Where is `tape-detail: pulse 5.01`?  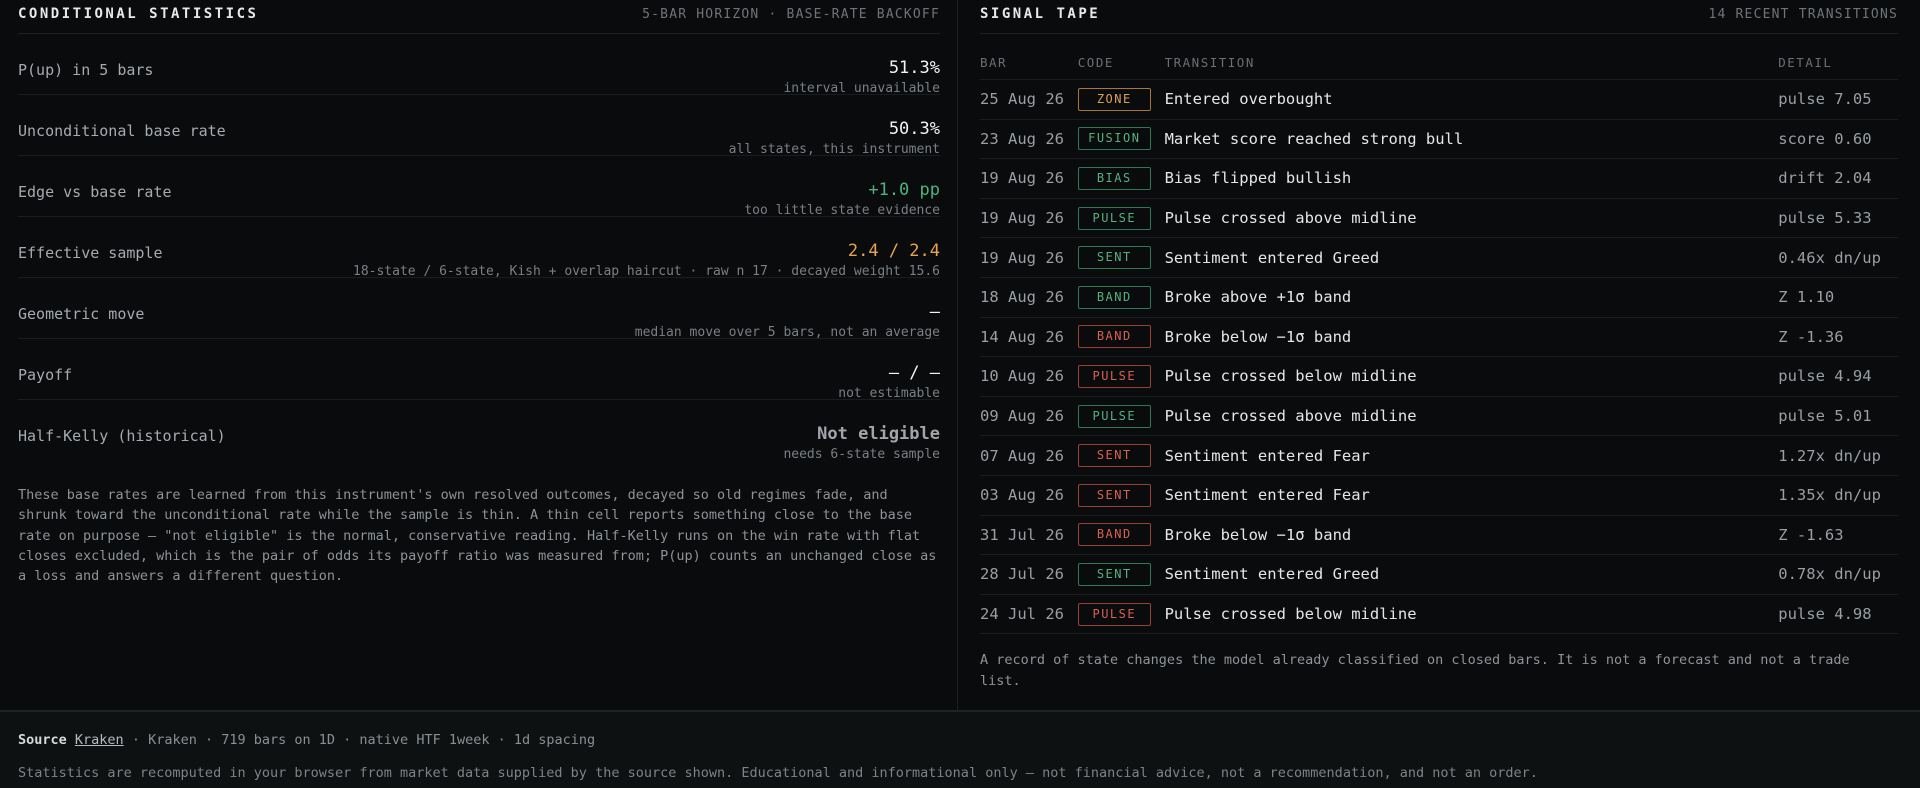 tape-detail: pulse 5.01 is located at coordinates (1825, 416).